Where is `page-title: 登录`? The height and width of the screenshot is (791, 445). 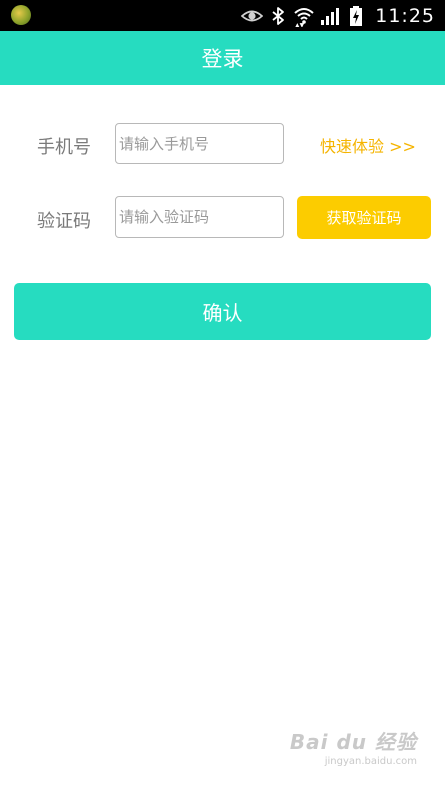
page-title: 登录 is located at coordinates (222, 59).